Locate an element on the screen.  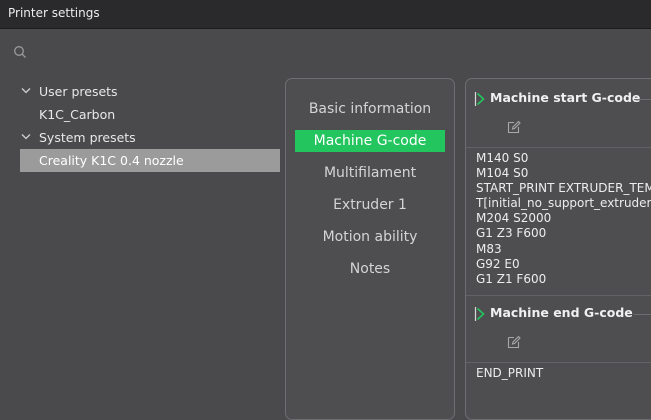
nav-item-notes: Notes is located at coordinates (370, 269).